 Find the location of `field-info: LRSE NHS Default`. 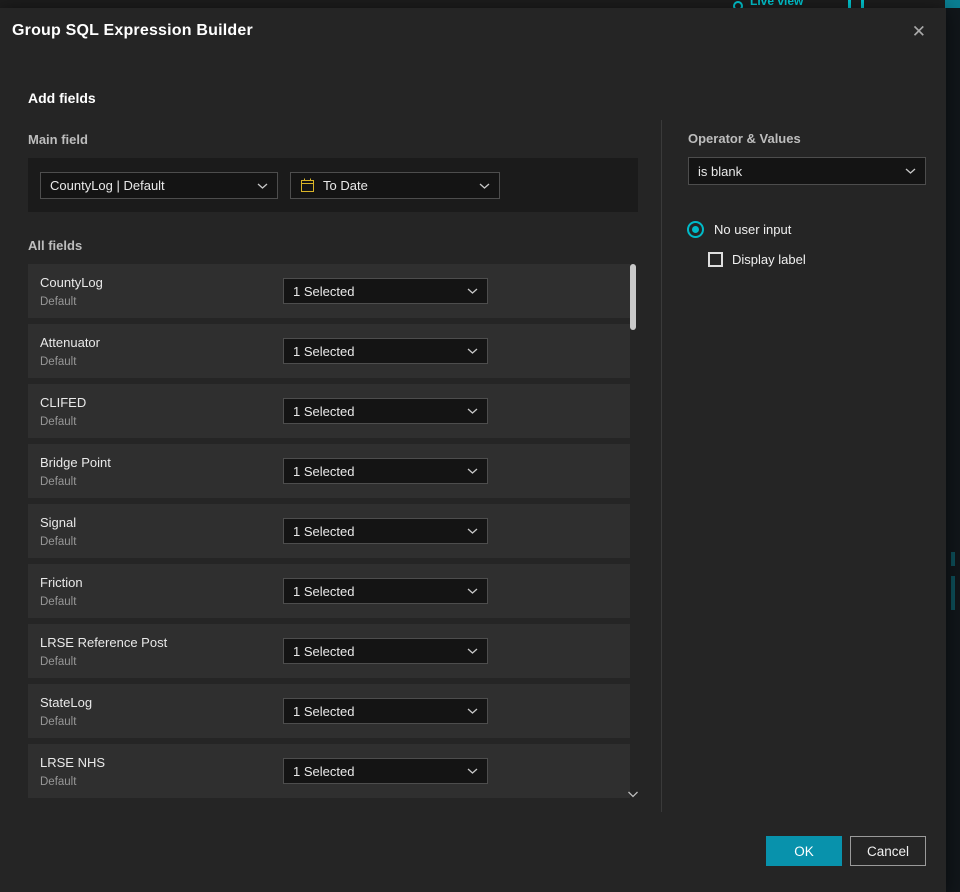

field-info: LRSE NHS Default is located at coordinates (155, 771).